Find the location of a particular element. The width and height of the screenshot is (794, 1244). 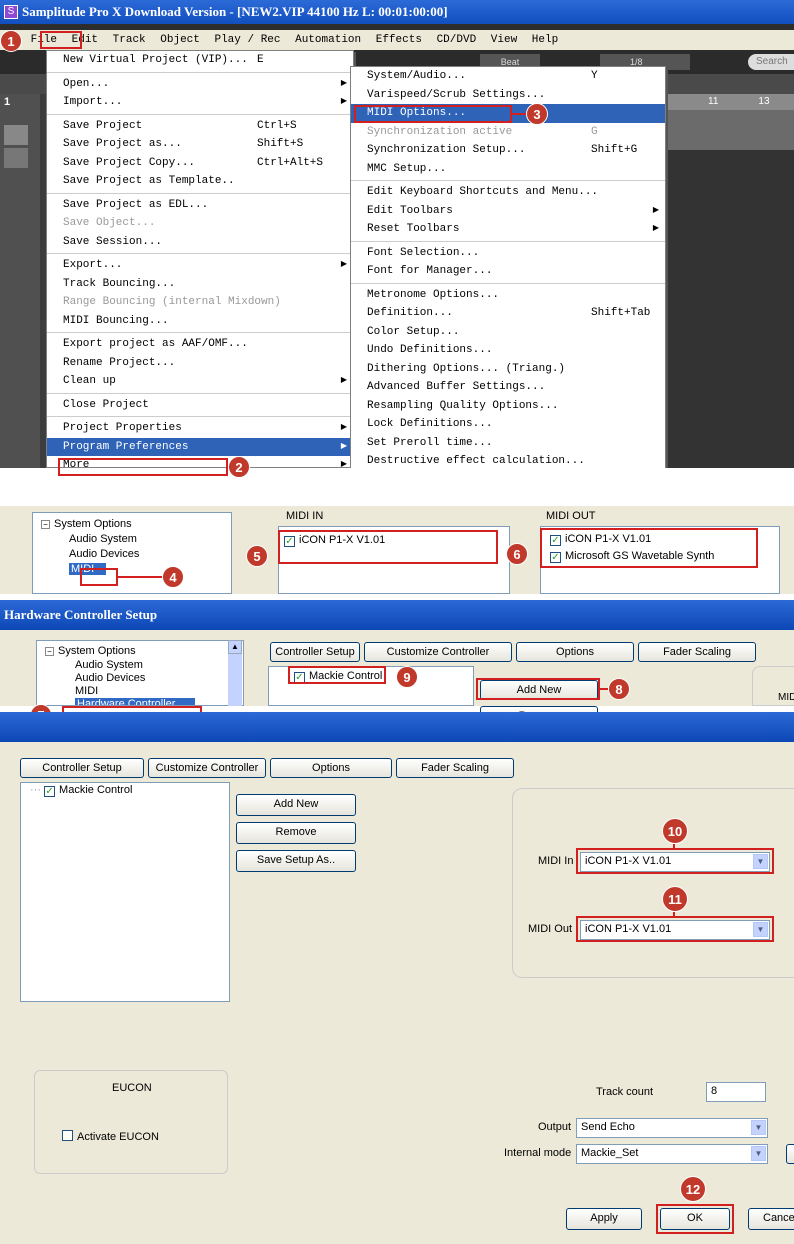

output-select: Send Echo ▼ is located at coordinates (672, 1128).